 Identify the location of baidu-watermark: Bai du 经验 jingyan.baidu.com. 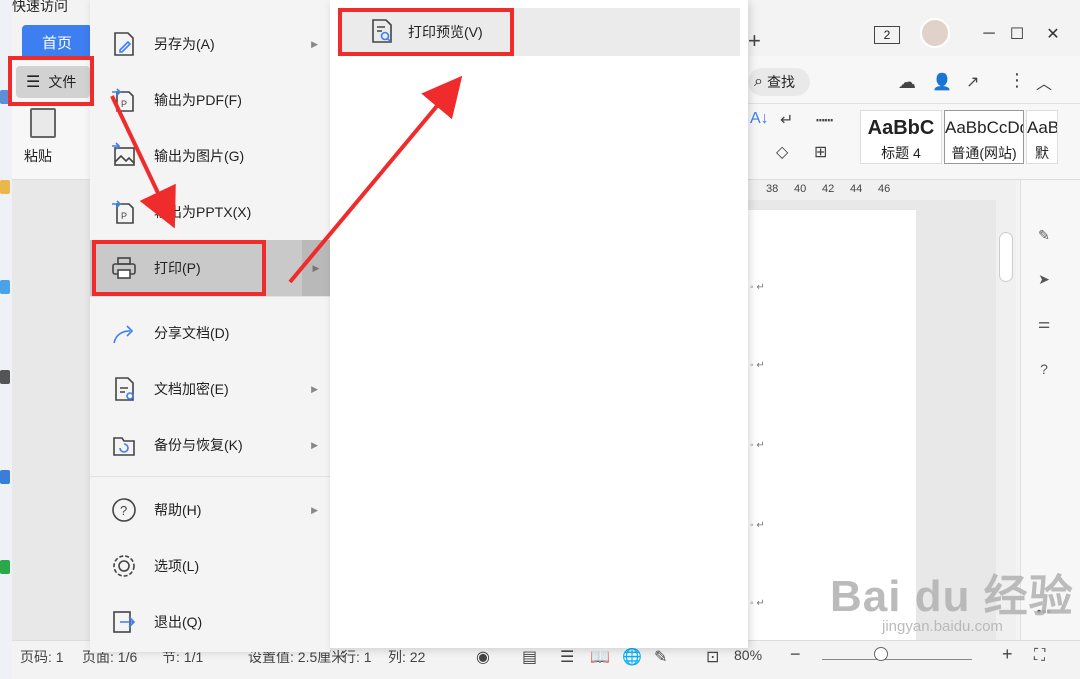
(952, 597).